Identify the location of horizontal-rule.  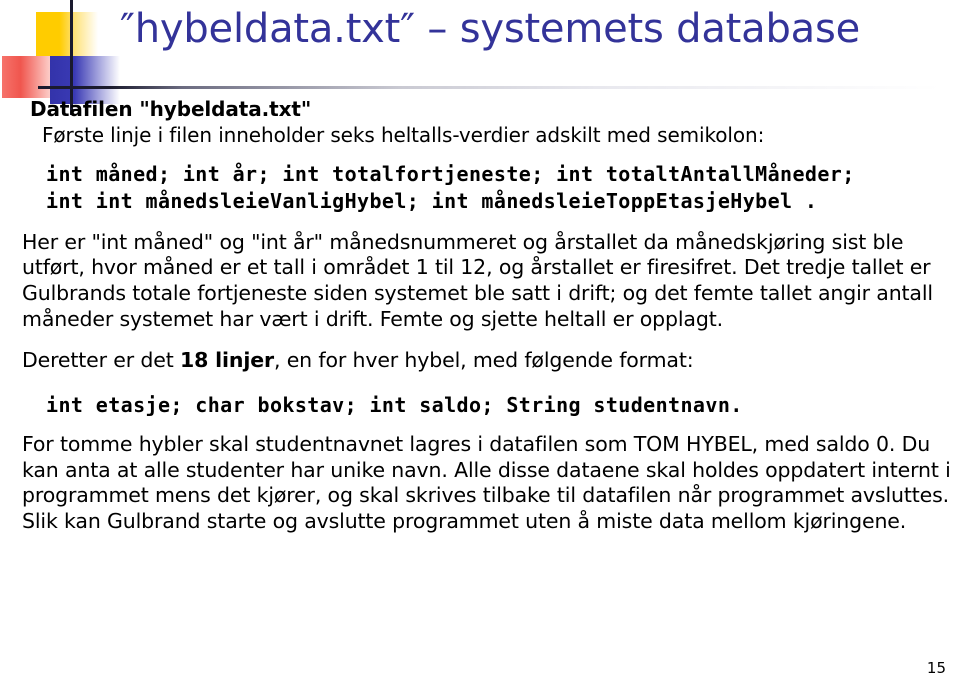
(489, 87).